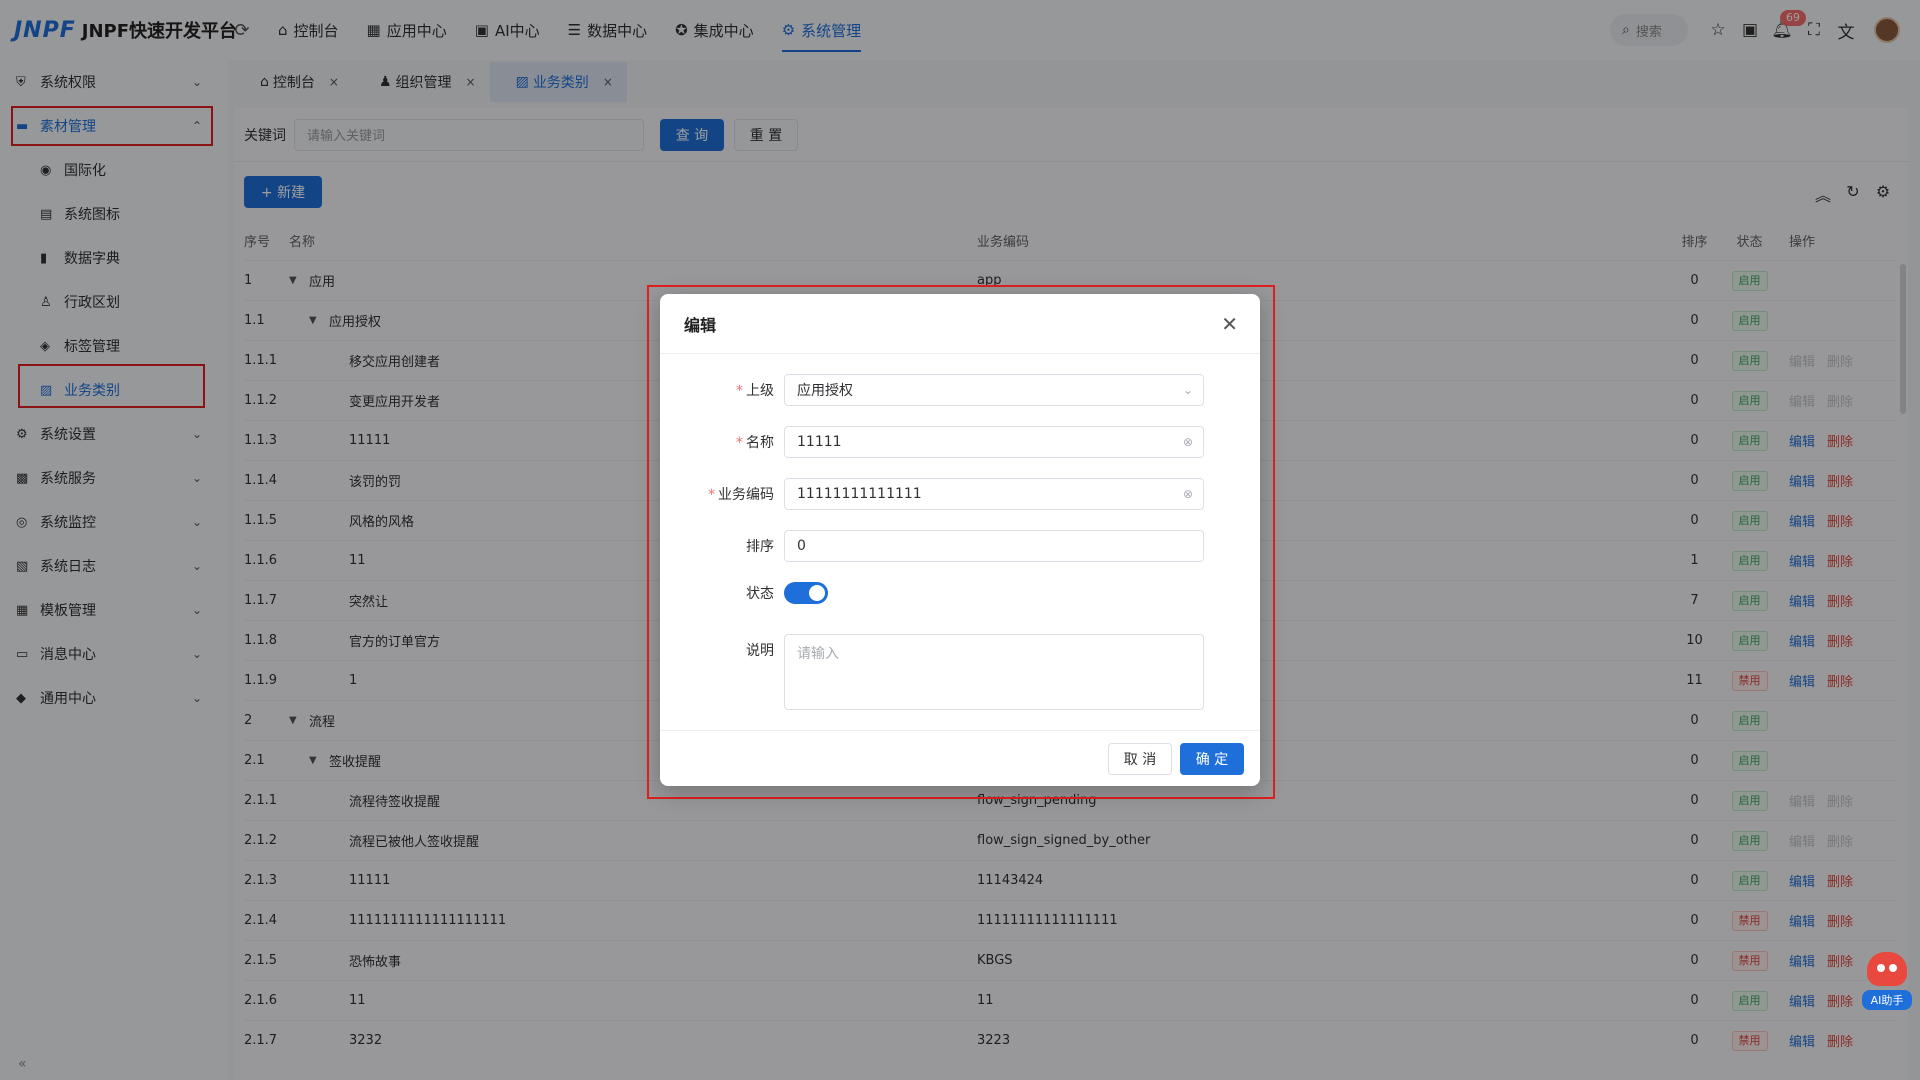 This screenshot has width=1920, height=1080. Describe the element at coordinates (859, 494) in the screenshot. I see `code-value: 11111111111111` at that location.